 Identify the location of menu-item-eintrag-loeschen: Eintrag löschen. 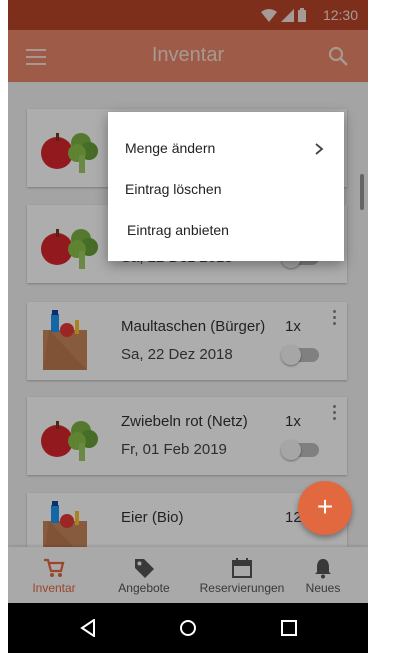
(173, 189).